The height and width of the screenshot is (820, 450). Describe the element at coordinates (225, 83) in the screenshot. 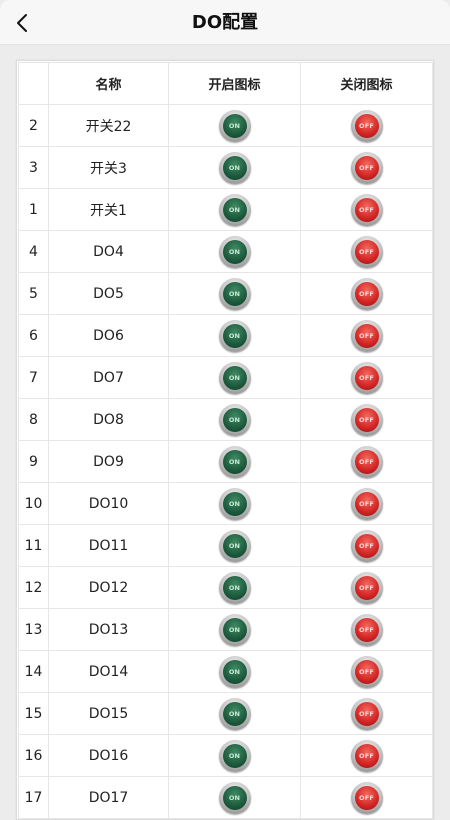

I see `table-header-row: 名称 开启图标 关闭图标` at that location.